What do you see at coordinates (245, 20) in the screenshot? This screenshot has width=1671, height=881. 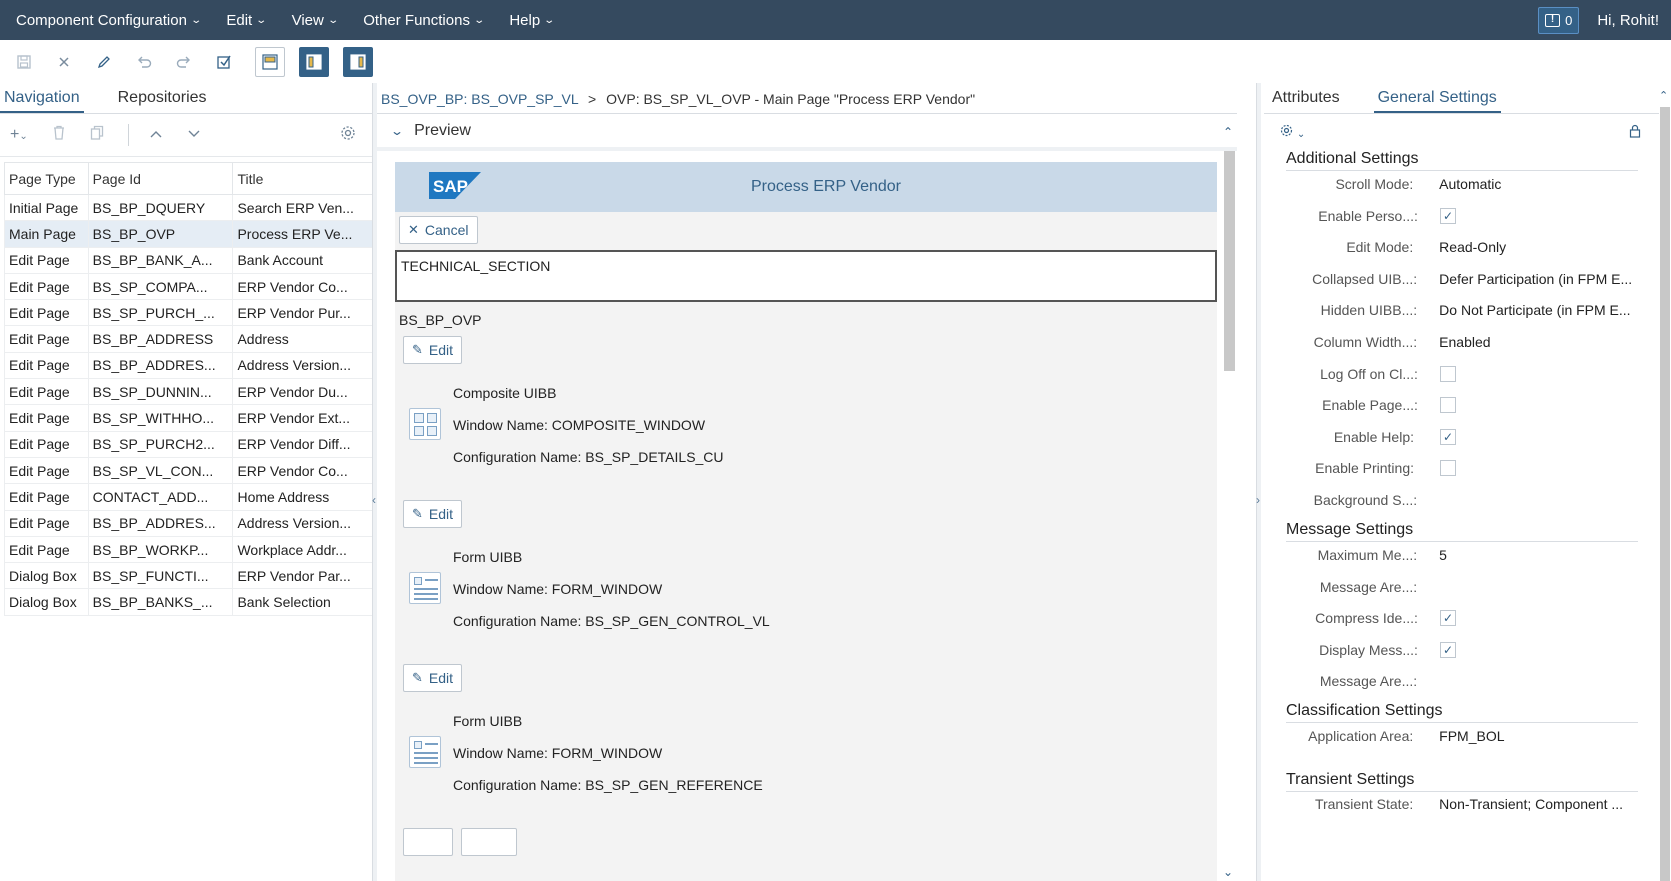 I see `menu-edit: Edit ⌄` at bounding box center [245, 20].